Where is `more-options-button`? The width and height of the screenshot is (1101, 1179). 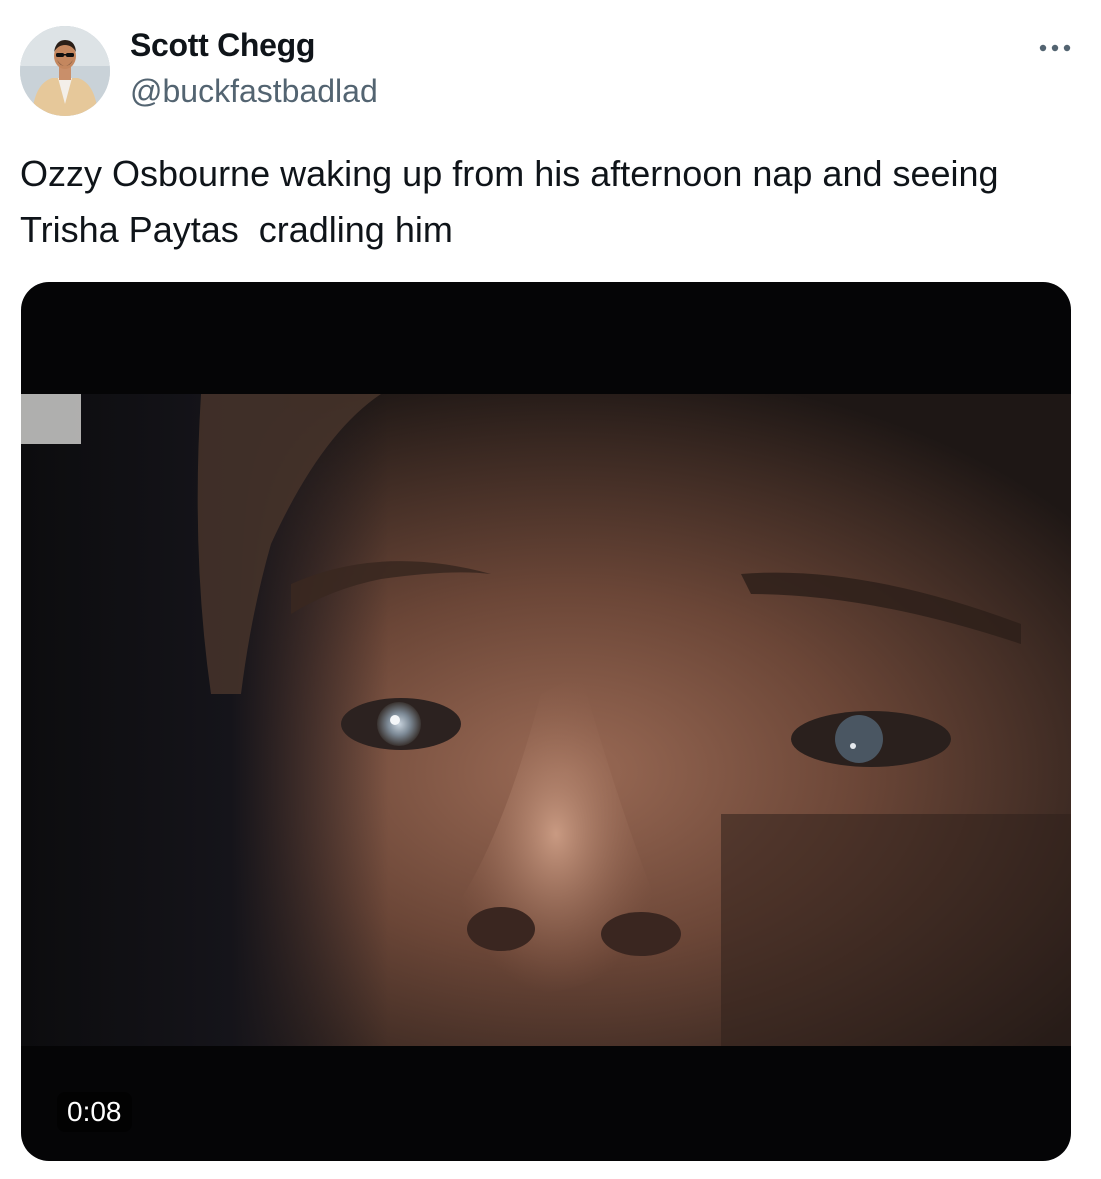
more-options-button is located at coordinates (1055, 48).